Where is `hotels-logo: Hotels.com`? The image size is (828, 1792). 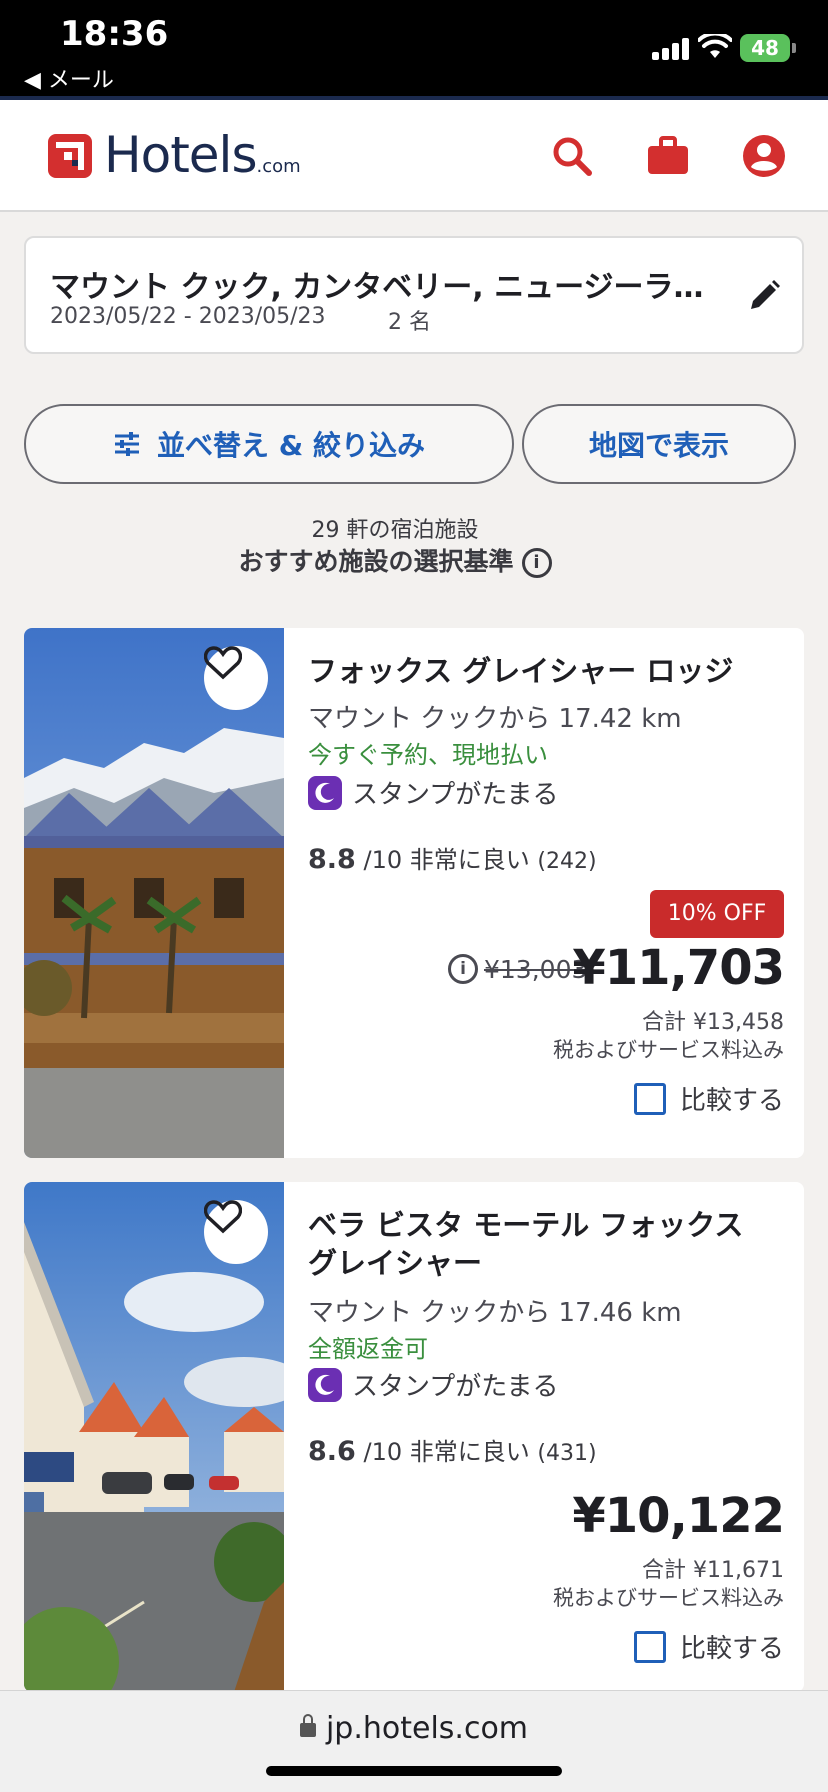 hotels-logo: Hotels.com is located at coordinates (202, 155).